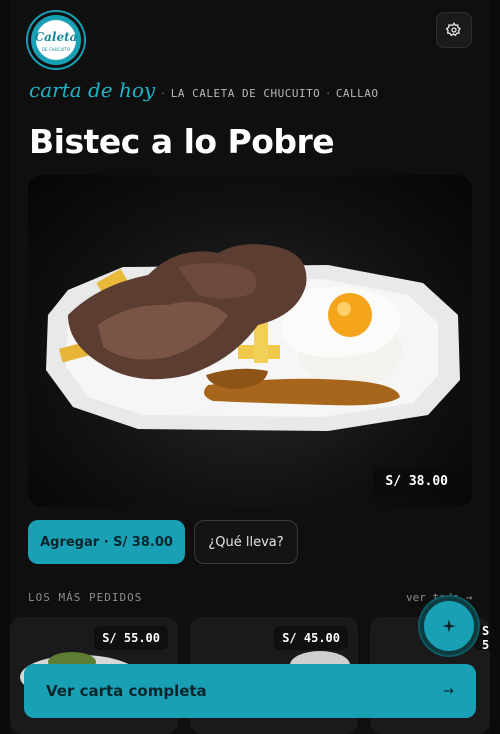 This screenshot has height=734, width=500. Describe the element at coordinates (106, 542) in the screenshot. I see `add-to-order-button: Agregar · S/ 38.00` at that location.